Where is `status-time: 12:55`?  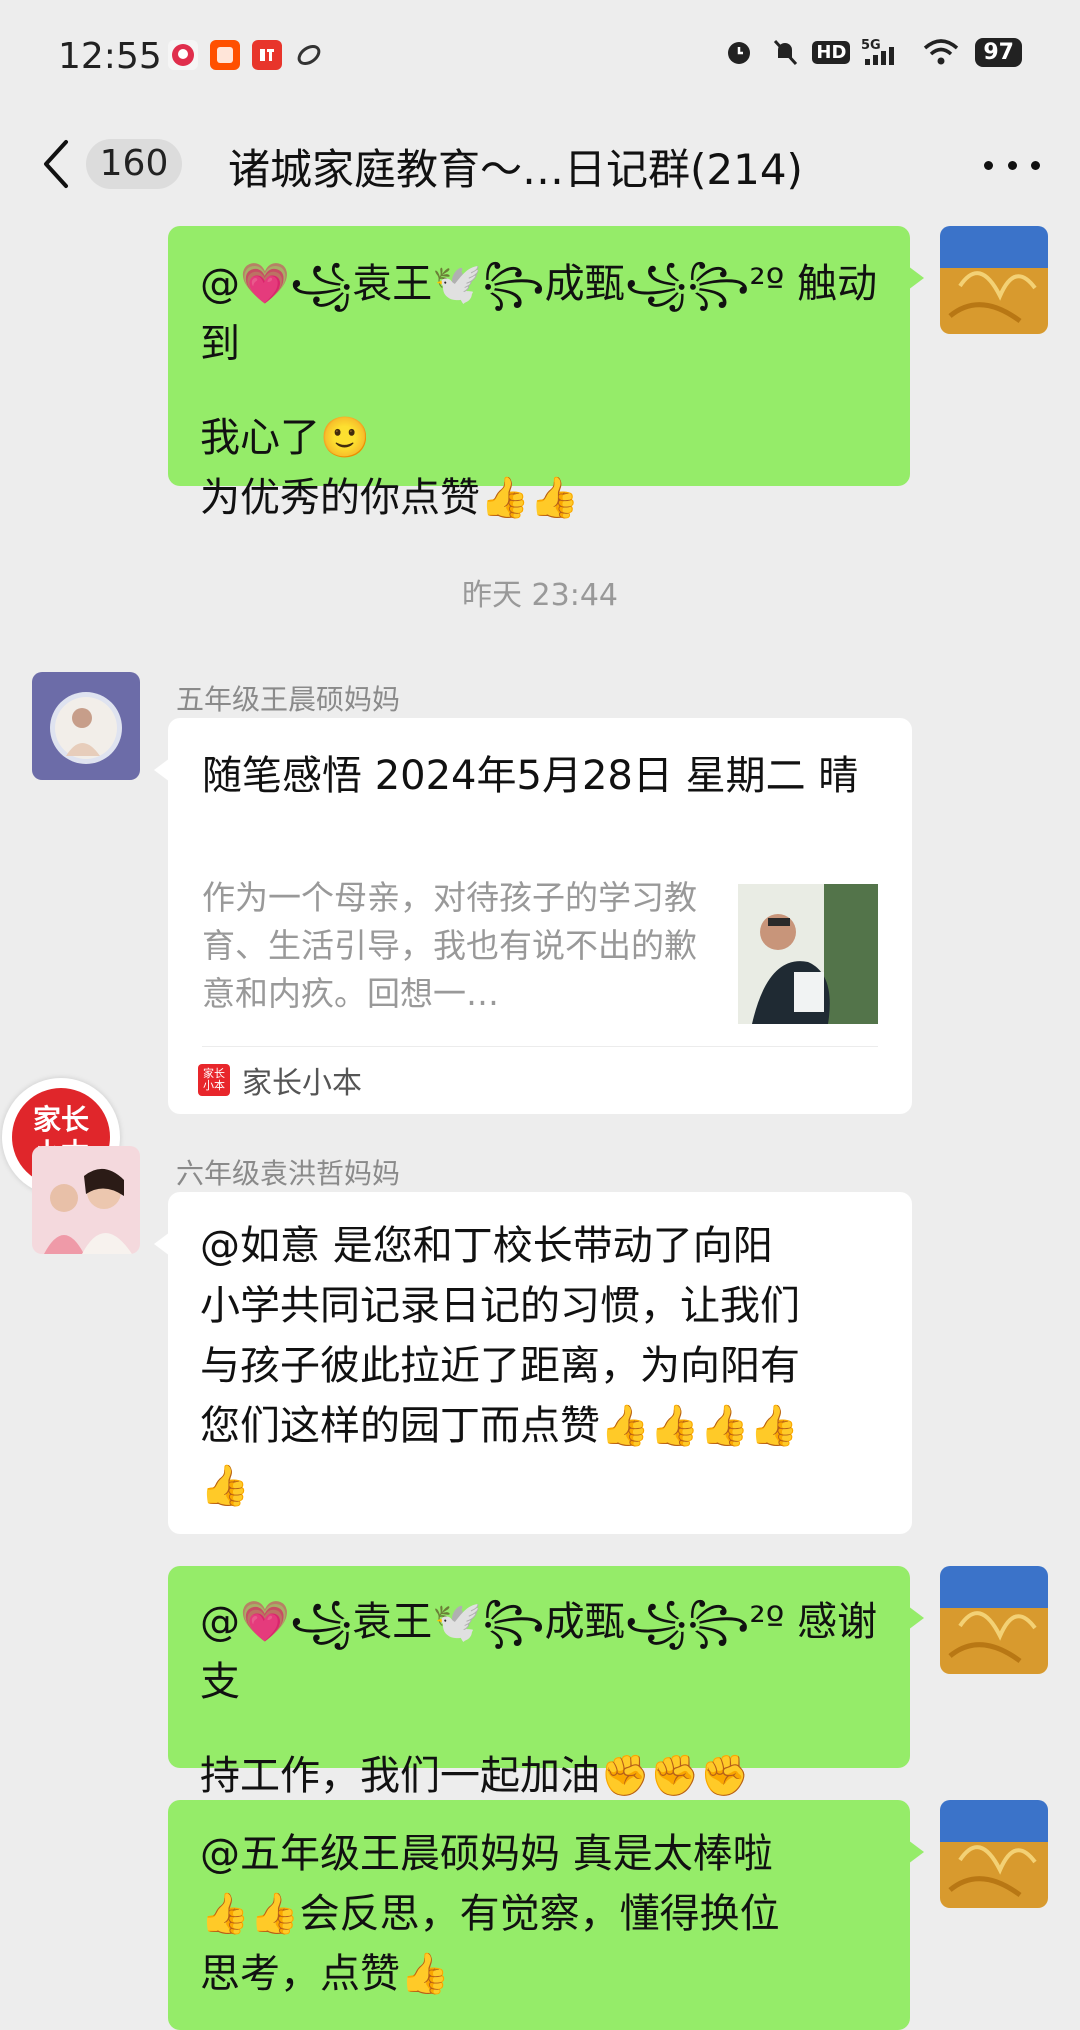
status-time: 12:55 is located at coordinates (110, 56).